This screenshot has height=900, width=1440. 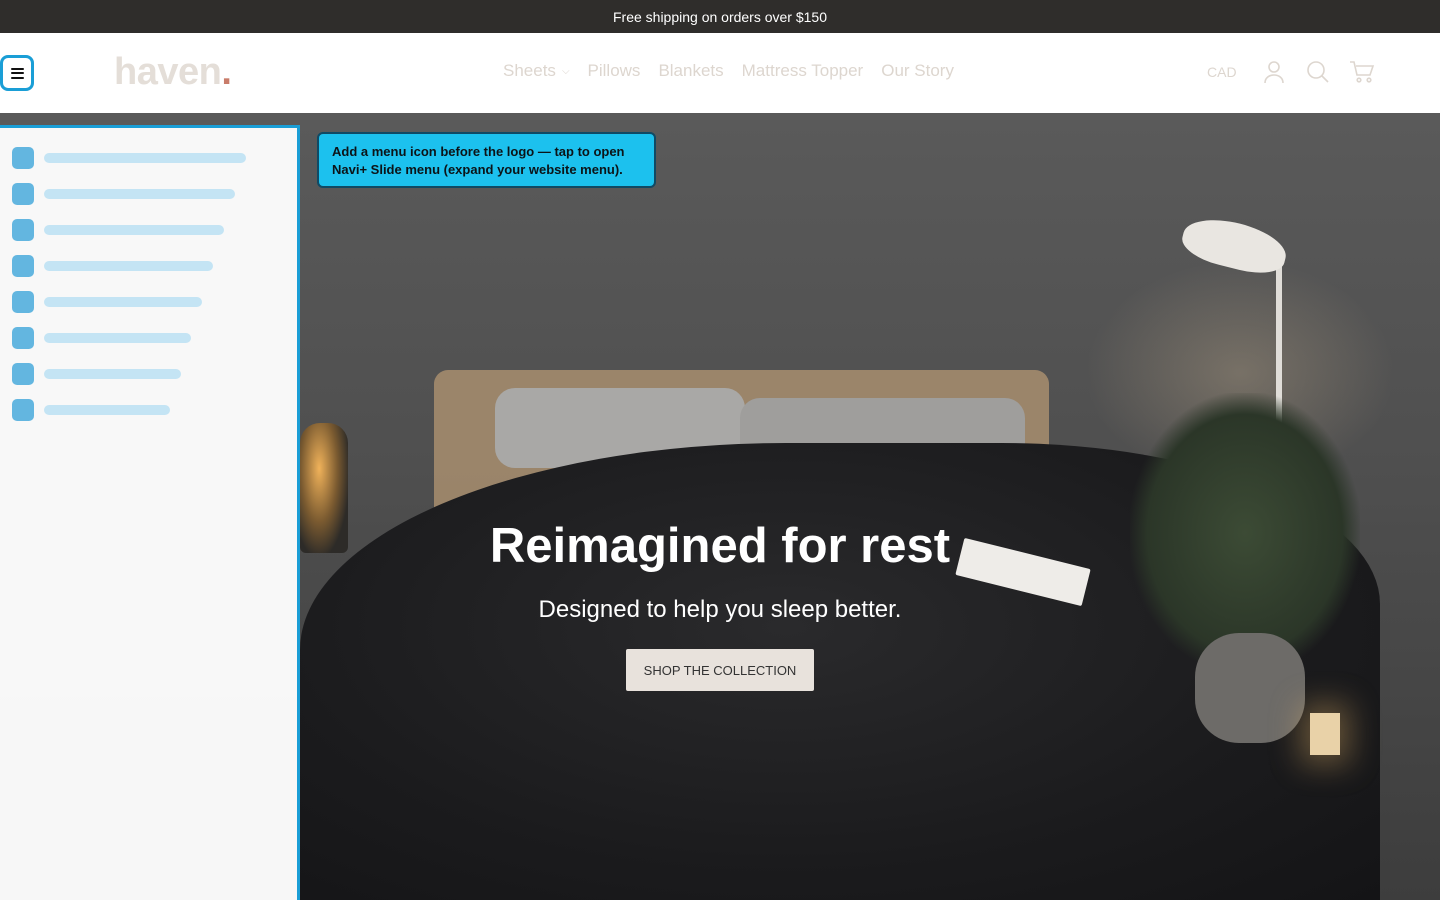 I want to click on nav-item-pillows: Pillows, so click(x=614, y=71).